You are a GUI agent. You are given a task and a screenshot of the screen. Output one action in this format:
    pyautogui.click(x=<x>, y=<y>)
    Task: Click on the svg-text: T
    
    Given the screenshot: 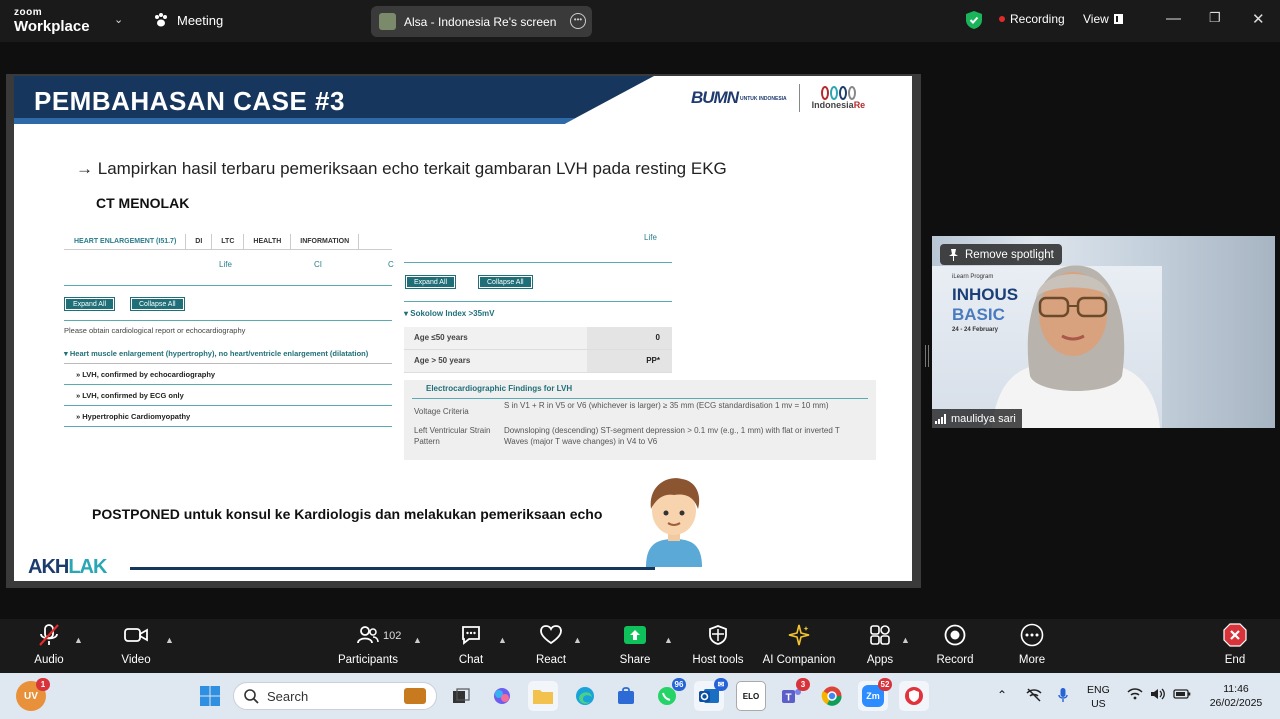 What is the action you would take?
    pyautogui.click(x=789, y=698)
    